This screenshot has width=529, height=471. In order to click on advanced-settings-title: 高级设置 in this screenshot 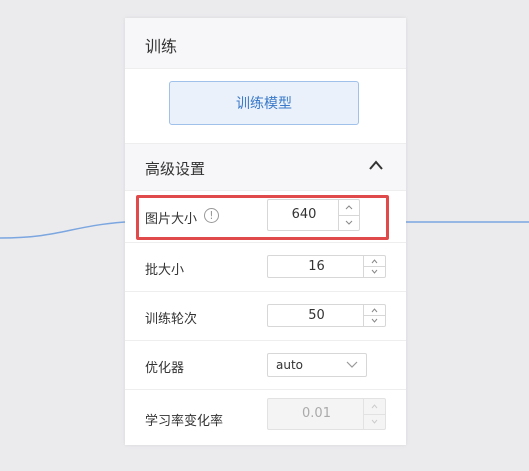, I will do `click(175, 169)`.